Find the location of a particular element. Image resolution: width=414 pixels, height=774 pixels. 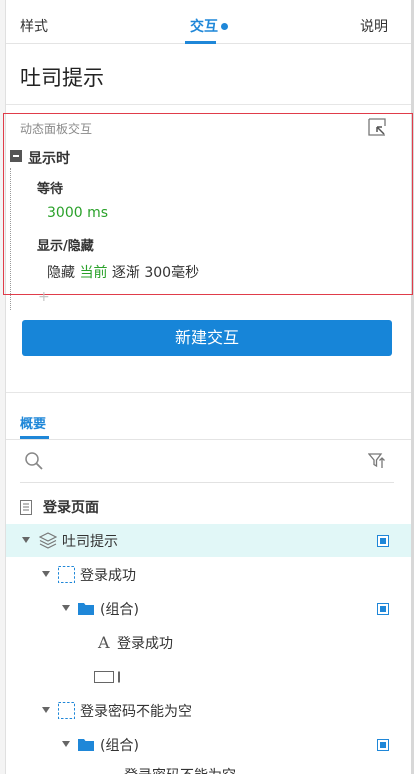

tab-style: 样式 is located at coordinates (34, 26).